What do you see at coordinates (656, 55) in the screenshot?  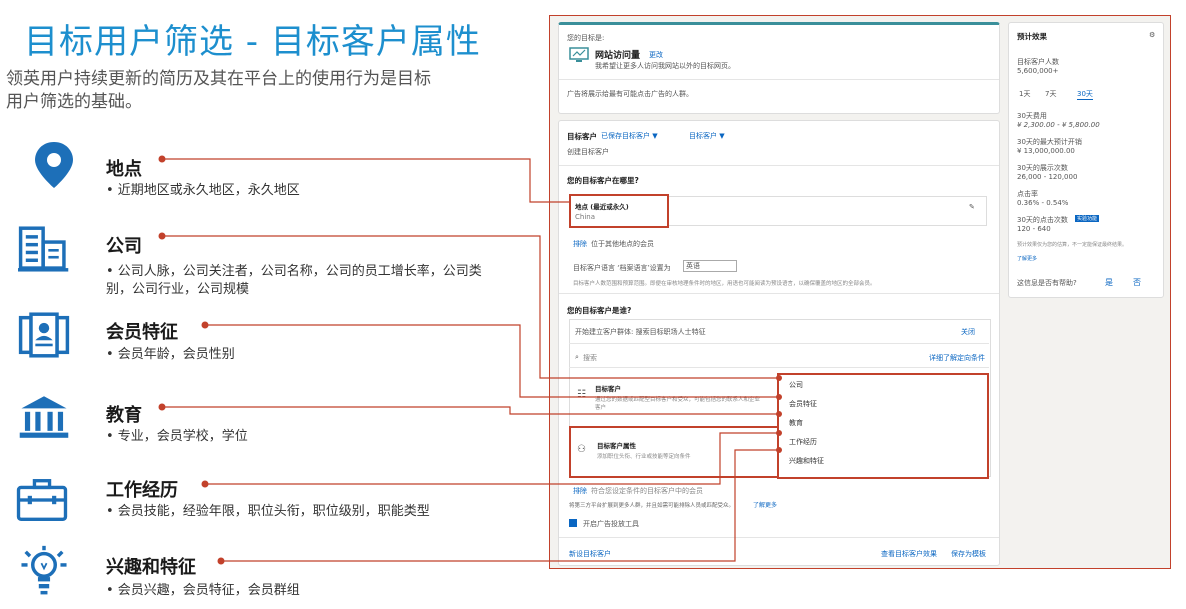 I see `objective-change-link: 更改` at bounding box center [656, 55].